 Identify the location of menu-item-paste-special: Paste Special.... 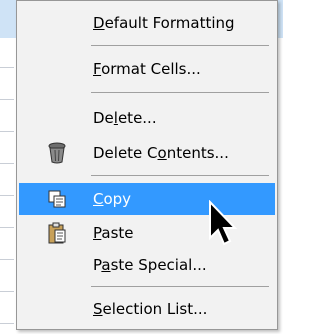
(147, 265).